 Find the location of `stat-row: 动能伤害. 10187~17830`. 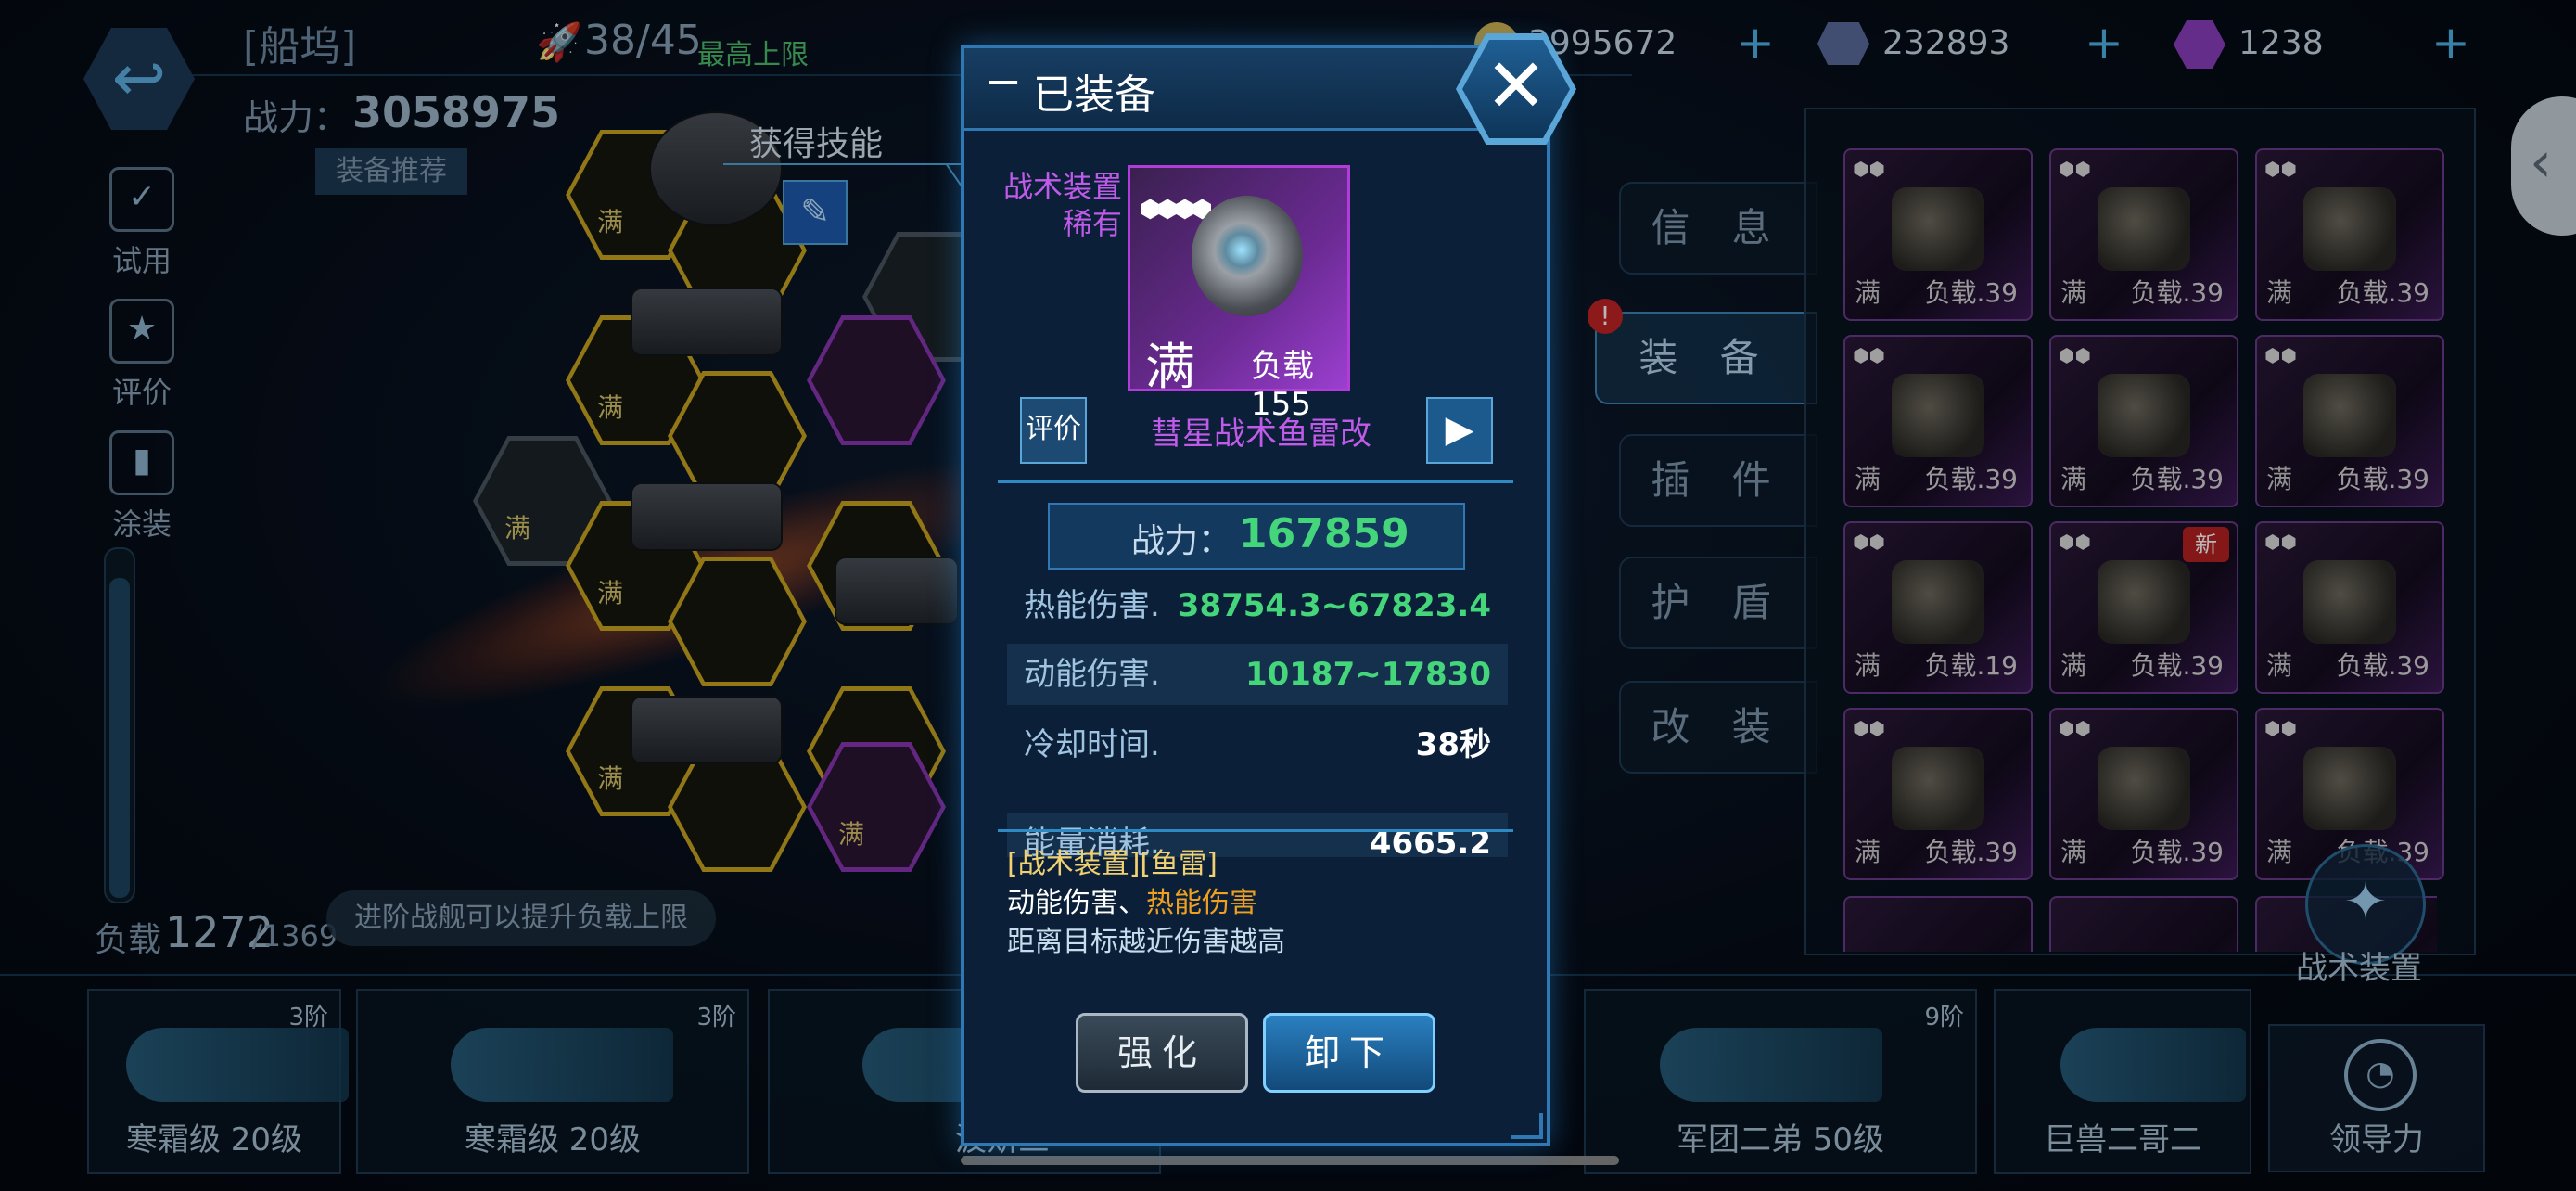

stat-row: 动能伤害. 10187~17830 is located at coordinates (1257, 675).